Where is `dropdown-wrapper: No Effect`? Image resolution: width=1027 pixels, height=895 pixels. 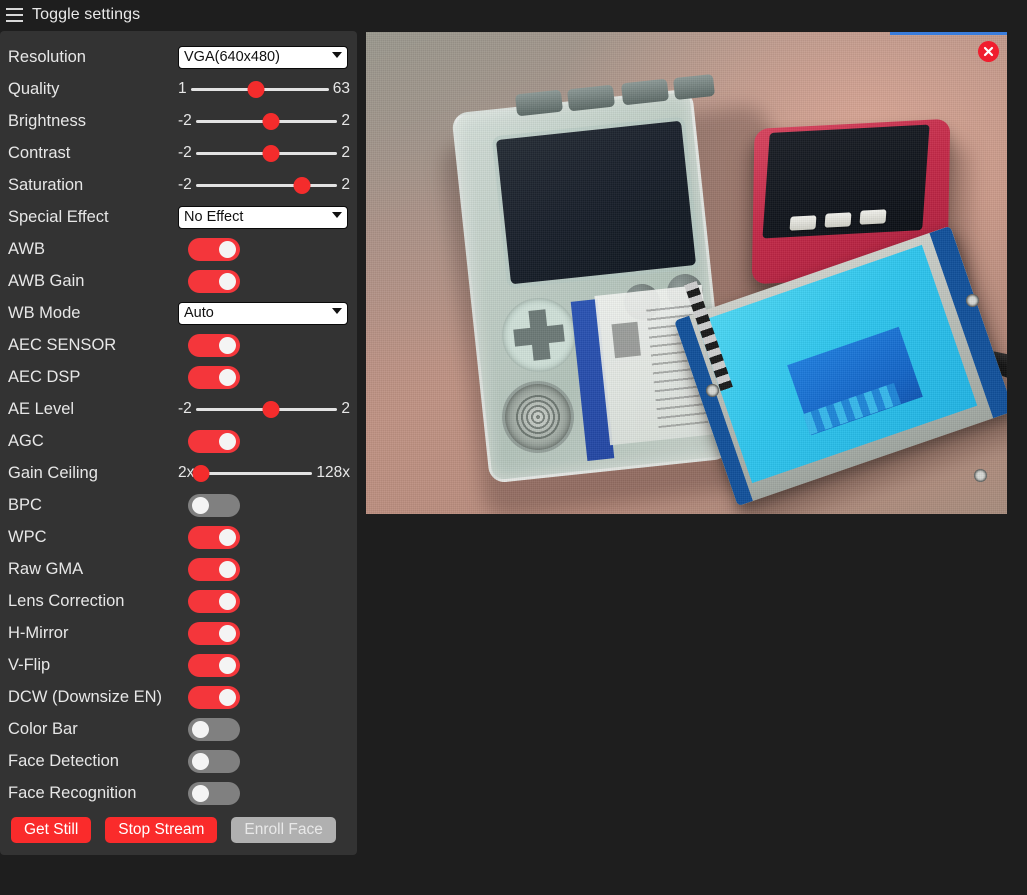 dropdown-wrapper: No Effect is located at coordinates (263, 217).